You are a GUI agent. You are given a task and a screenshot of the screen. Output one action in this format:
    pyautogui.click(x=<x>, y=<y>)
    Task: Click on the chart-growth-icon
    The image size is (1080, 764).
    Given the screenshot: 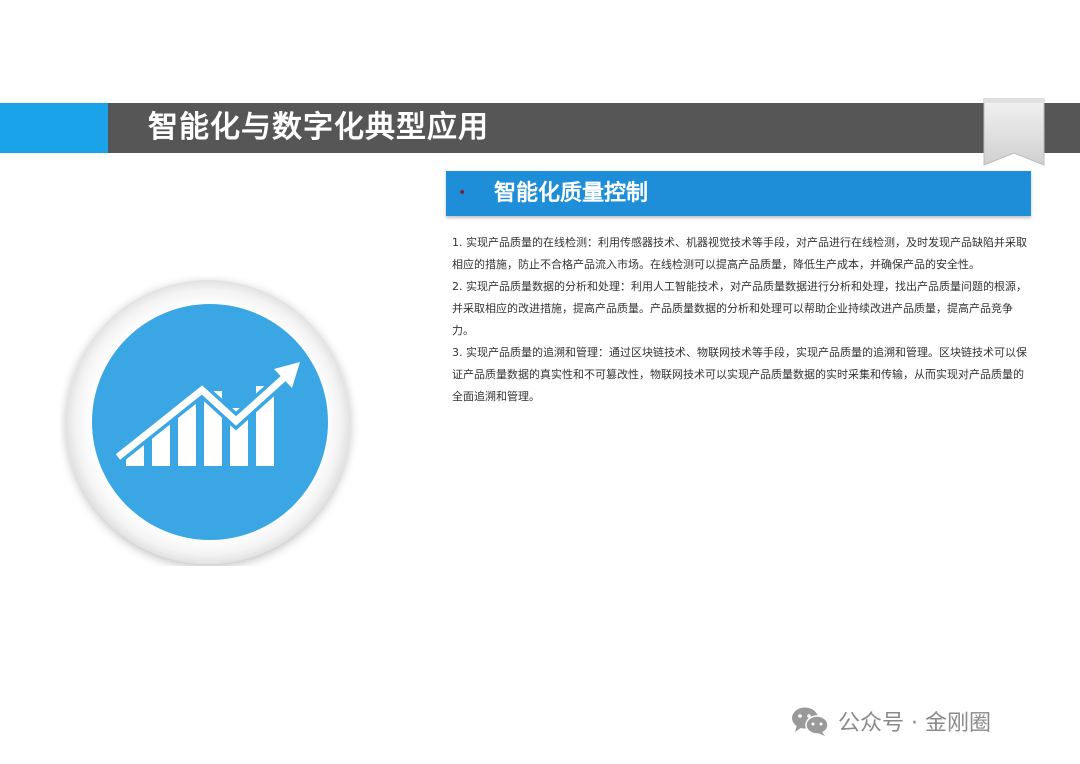 What is the action you would take?
    pyautogui.click(x=208, y=422)
    